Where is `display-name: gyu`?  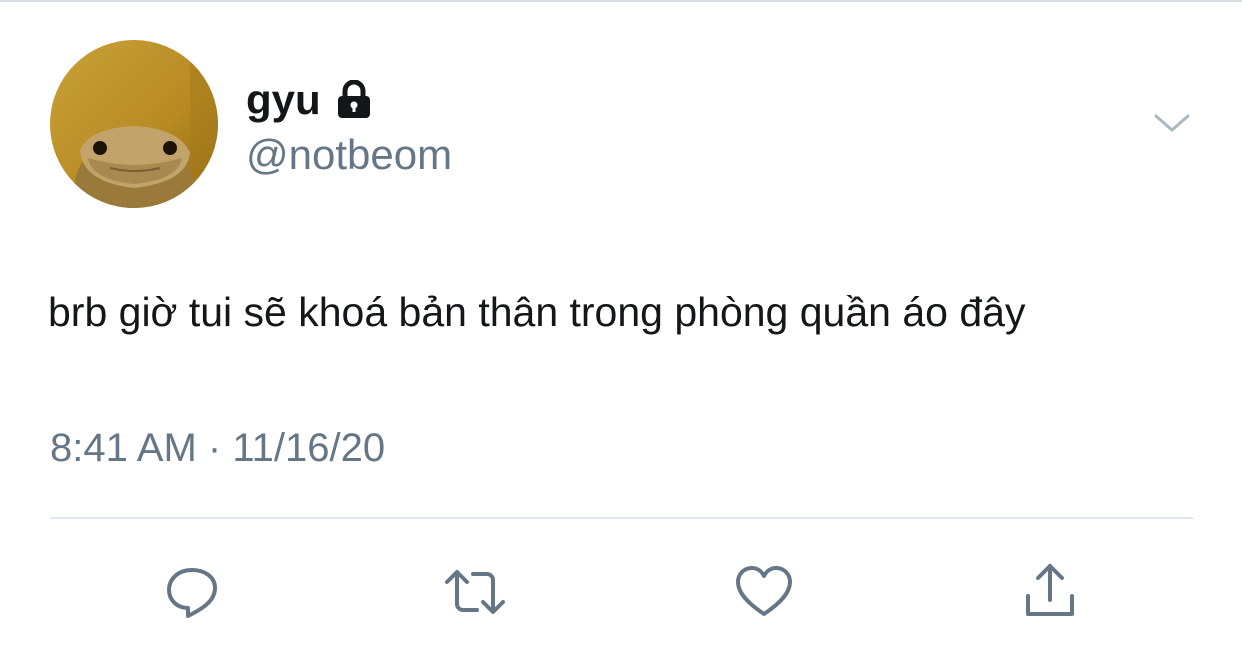 display-name: gyu is located at coordinates (283, 100).